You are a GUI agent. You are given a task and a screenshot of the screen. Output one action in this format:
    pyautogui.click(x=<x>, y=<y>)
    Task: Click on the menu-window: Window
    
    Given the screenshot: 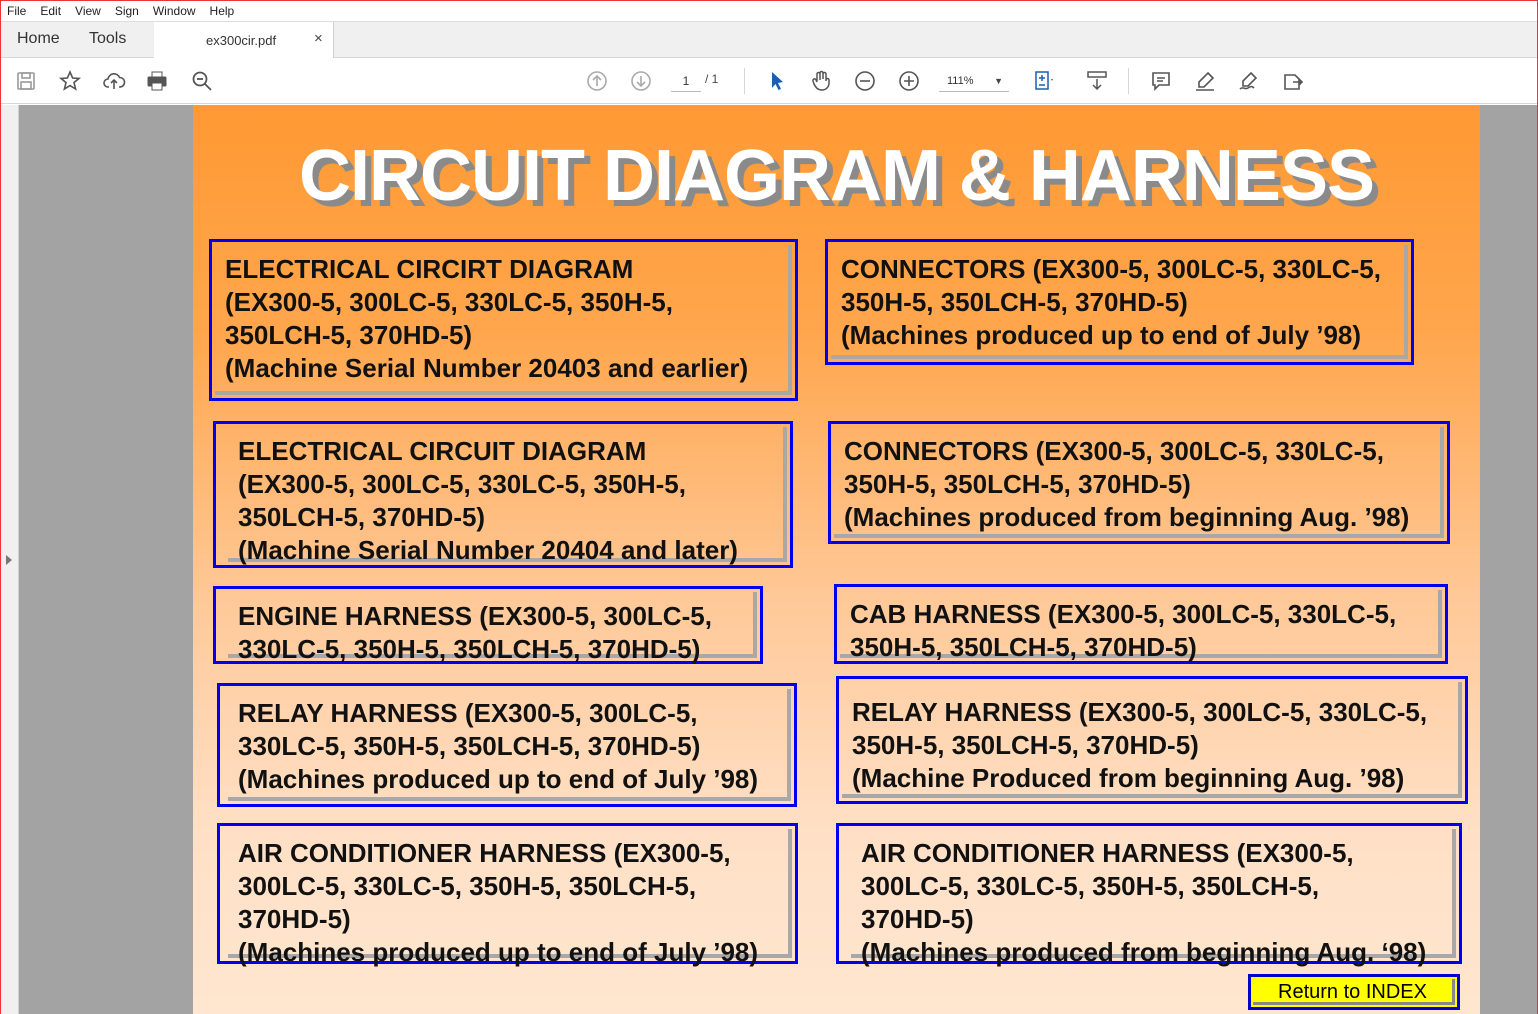 What is the action you would take?
    pyautogui.click(x=174, y=11)
    